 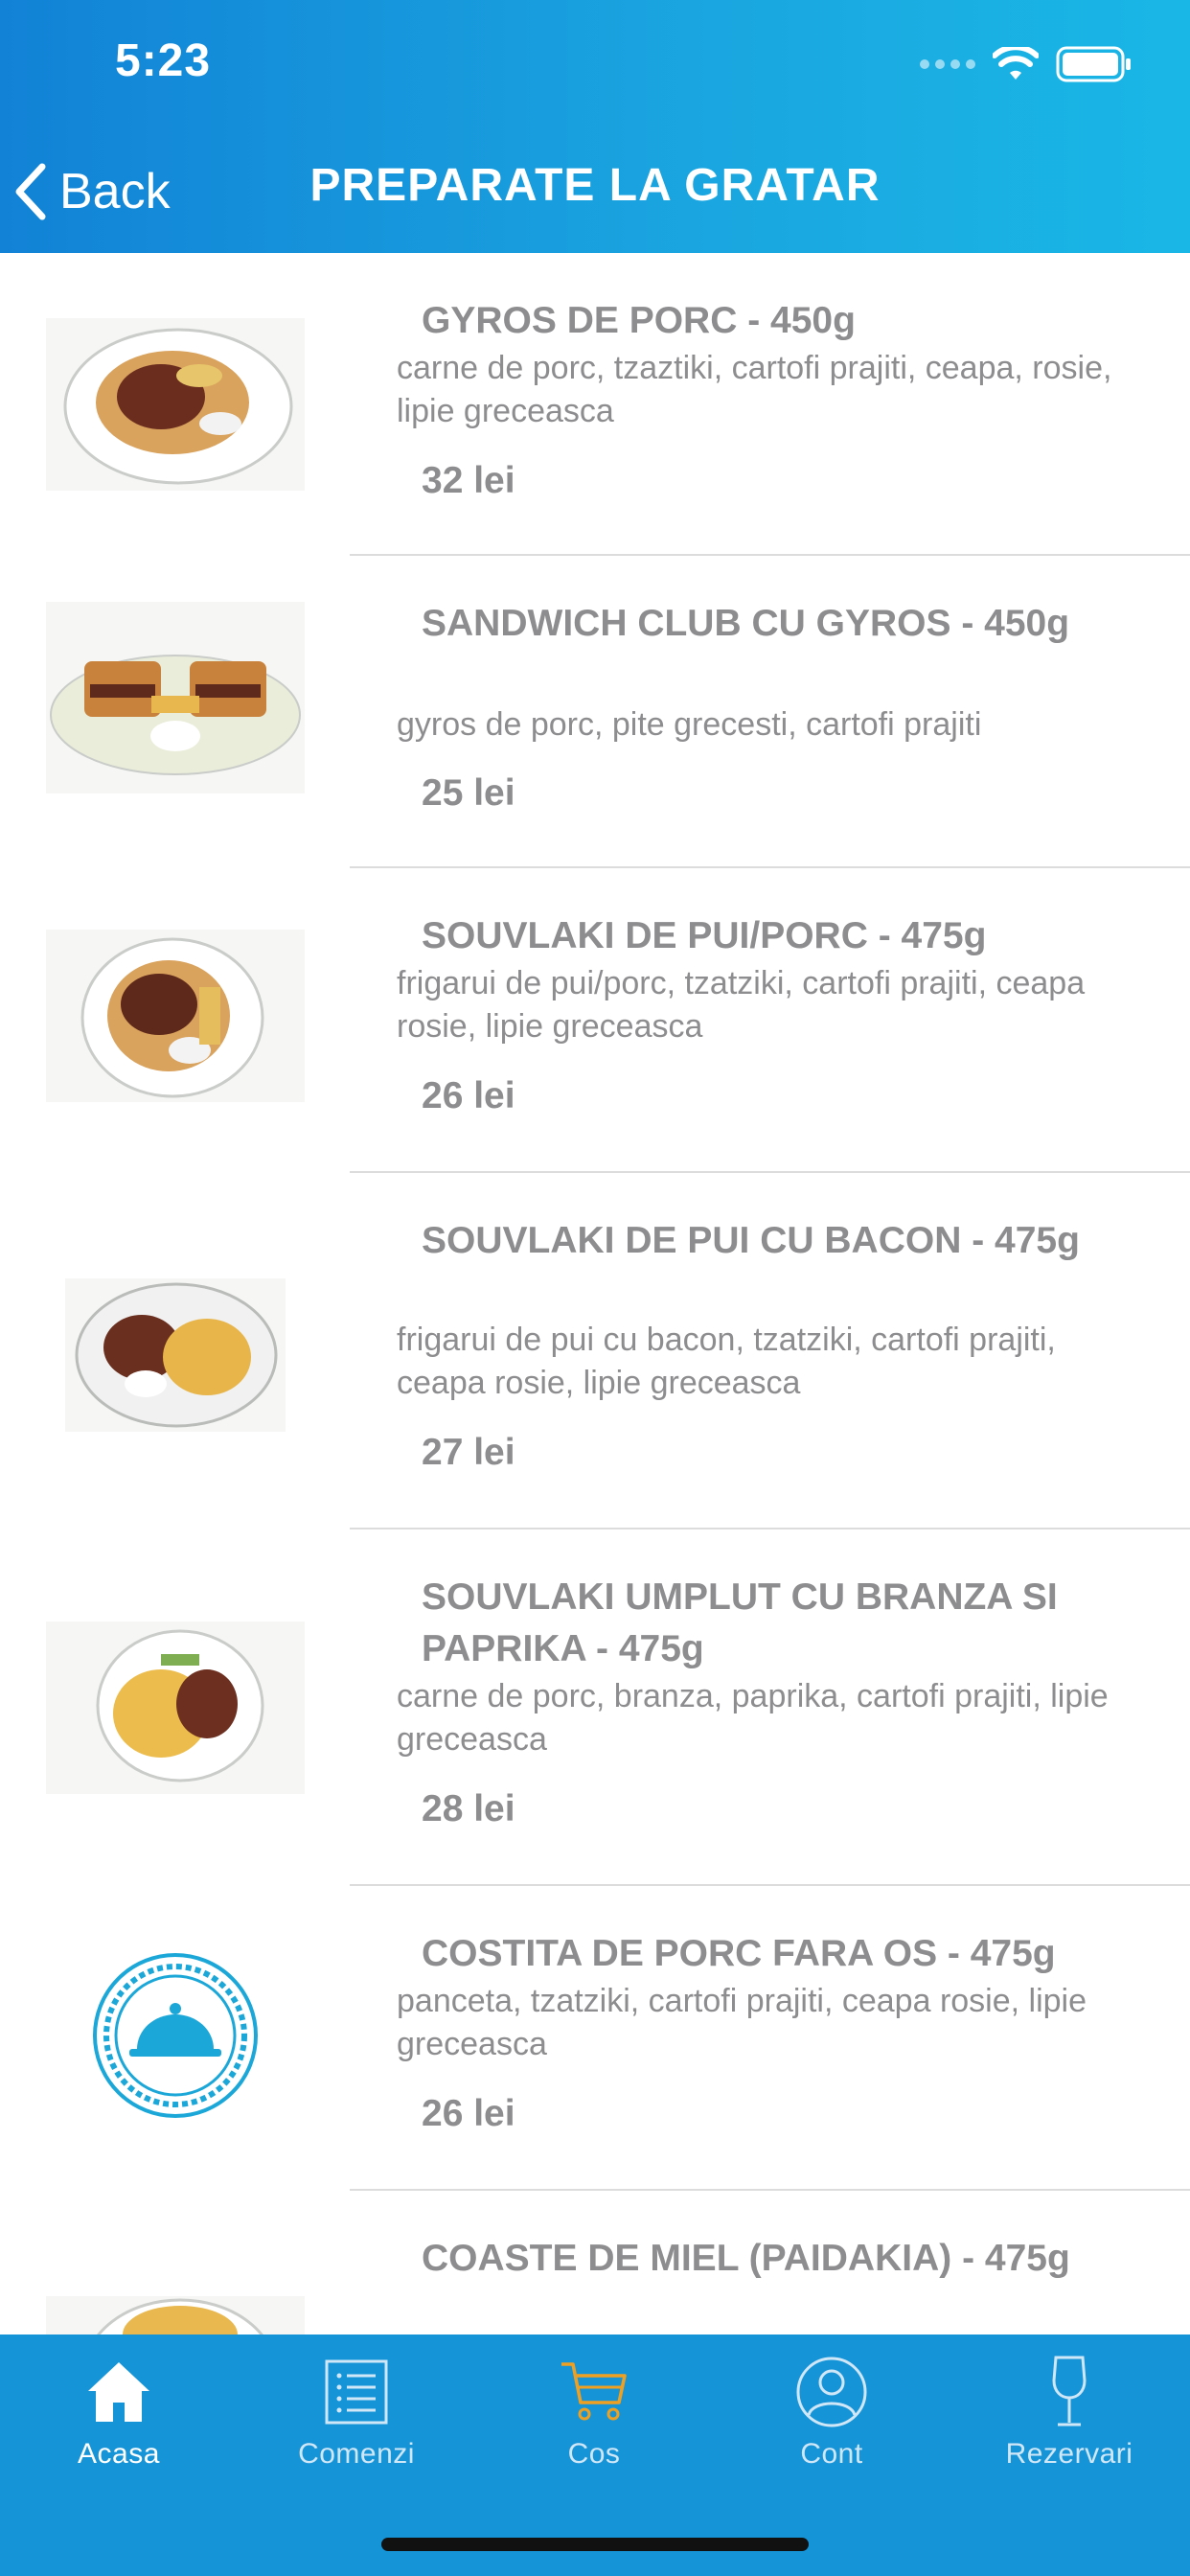 What do you see at coordinates (468, 1452) in the screenshot?
I see `item-price: 27 lei` at bounding box center [468, 1452].